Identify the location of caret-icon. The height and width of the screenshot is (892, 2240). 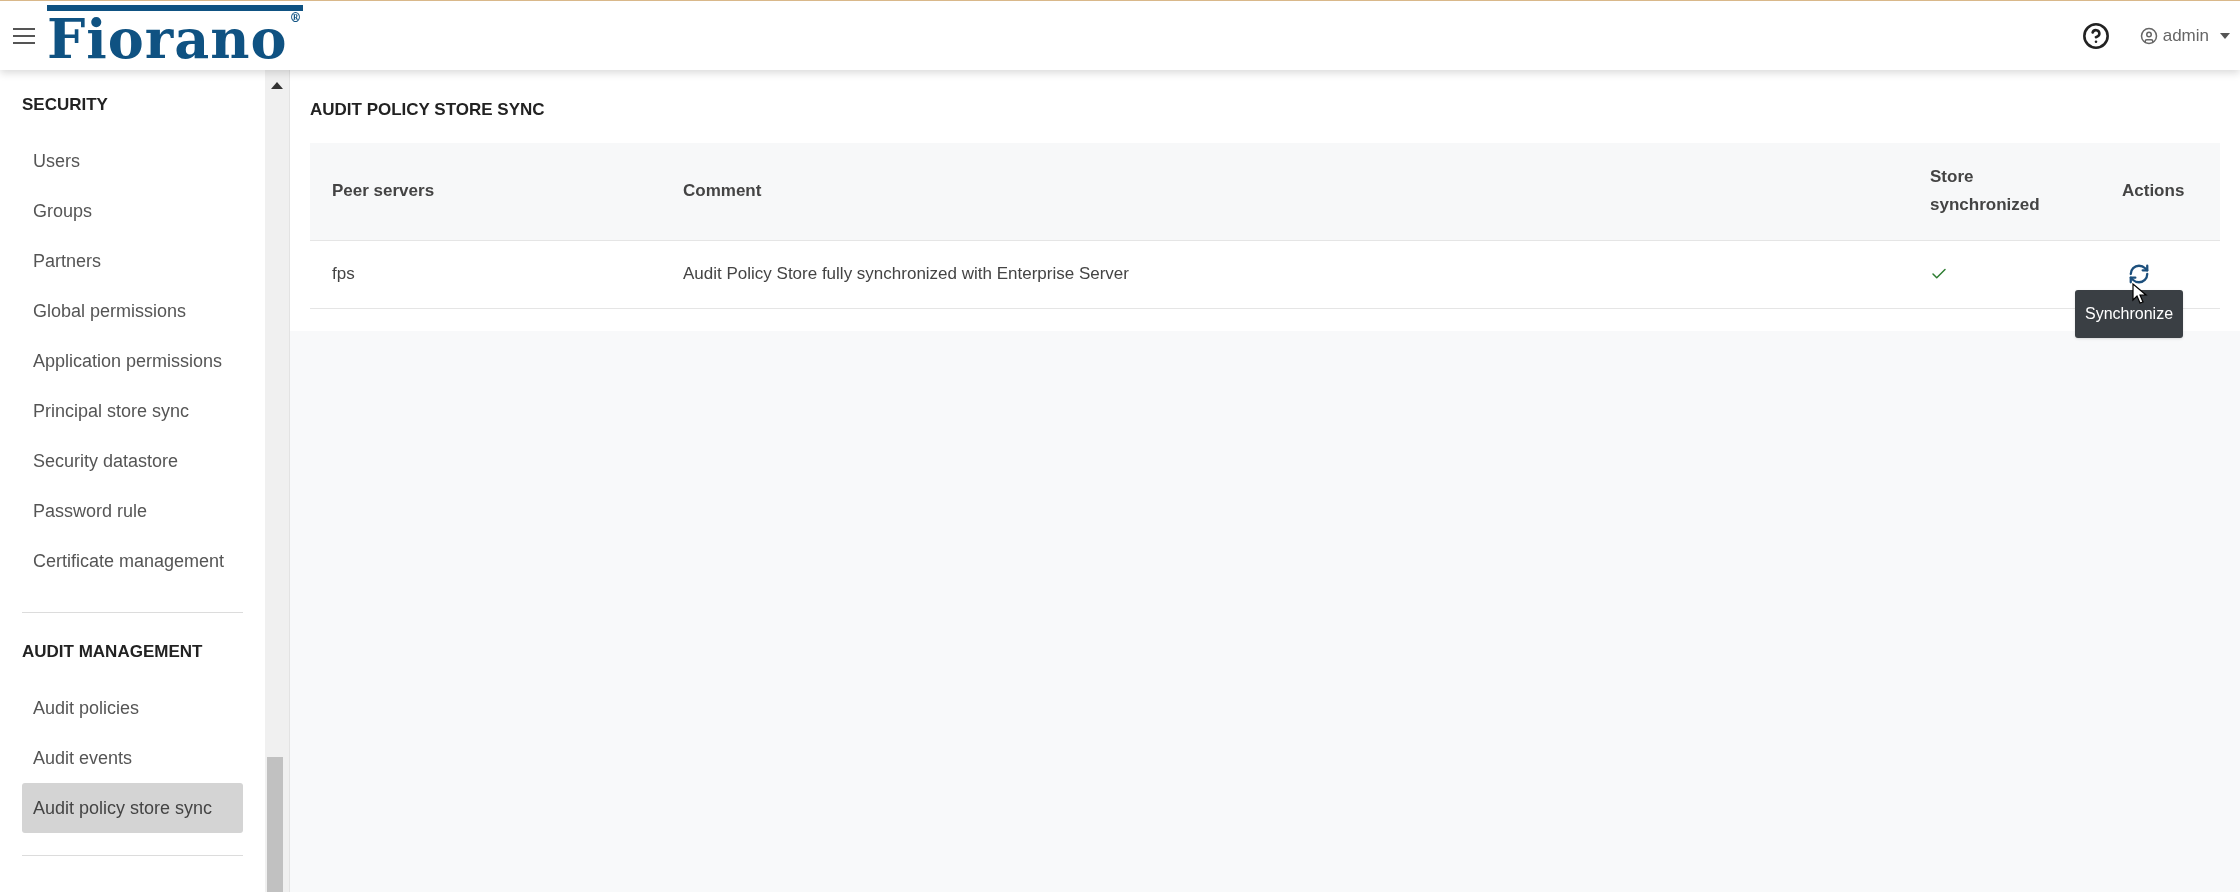
(2225, 35).